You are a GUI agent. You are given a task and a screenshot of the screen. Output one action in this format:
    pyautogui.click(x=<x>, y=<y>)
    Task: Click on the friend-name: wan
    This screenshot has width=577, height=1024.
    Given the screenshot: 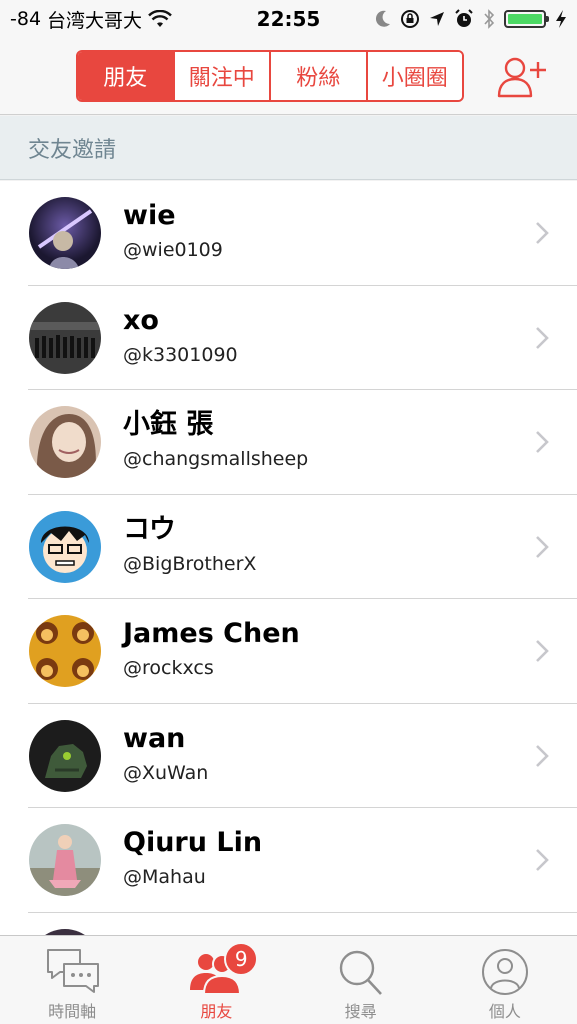 What is the action you would take?
    pyautogui.click(x=154, y=738)
    